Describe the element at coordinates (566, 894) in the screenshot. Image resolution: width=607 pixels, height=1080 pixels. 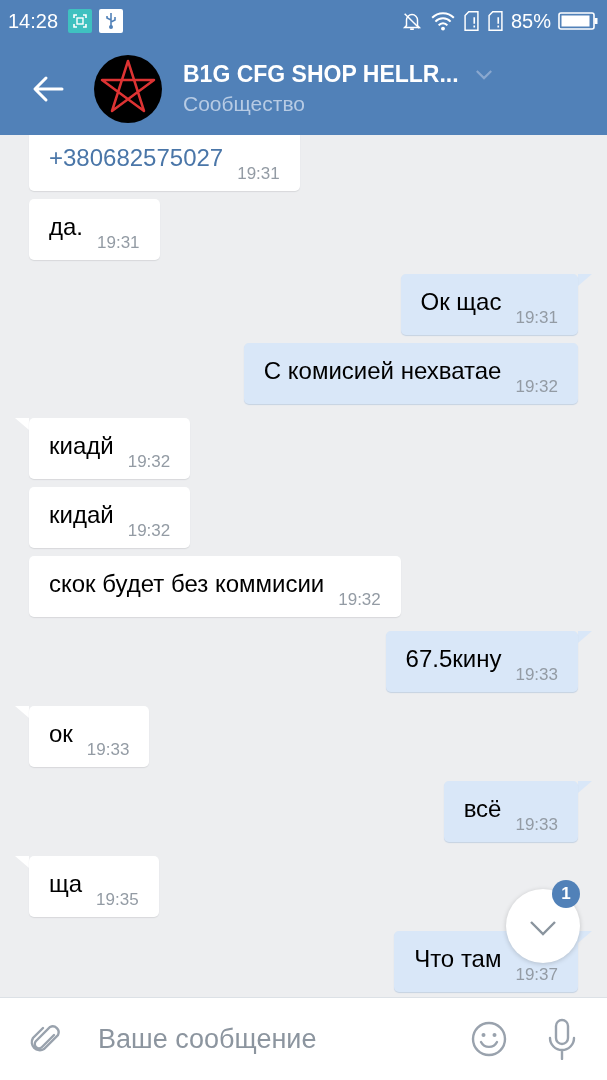
I see `unread-badge: 1` at that location.